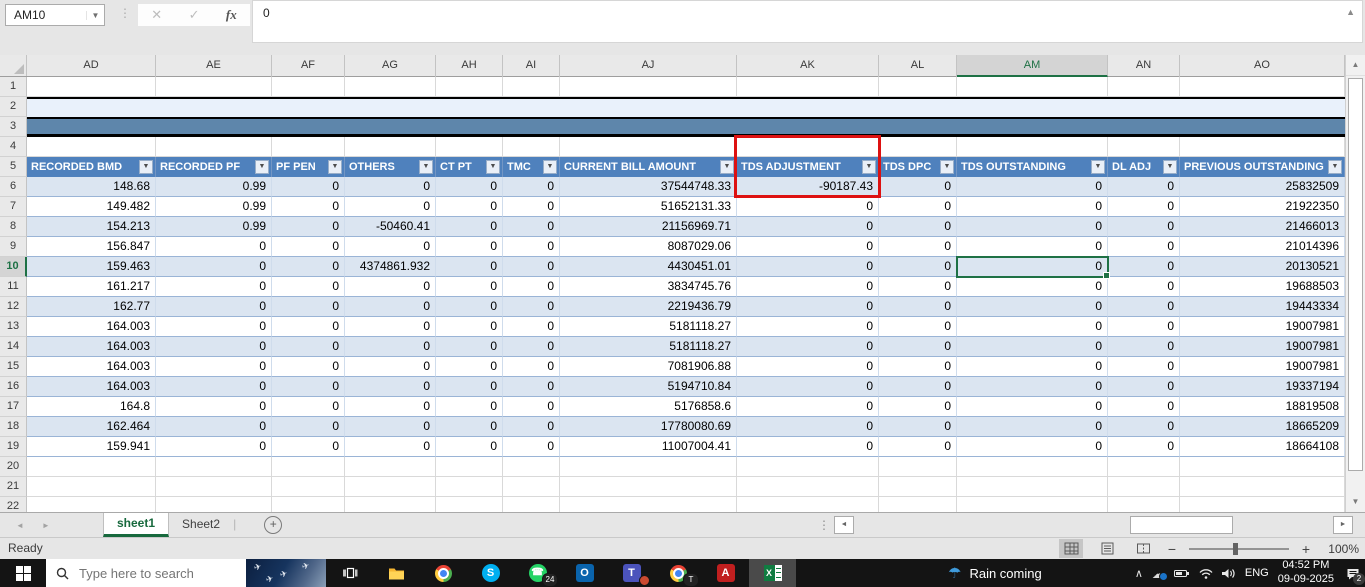 This screenshot has height=587, width=1365. I want to click on chevron-up-icon: ∧, so click(1139, 573).